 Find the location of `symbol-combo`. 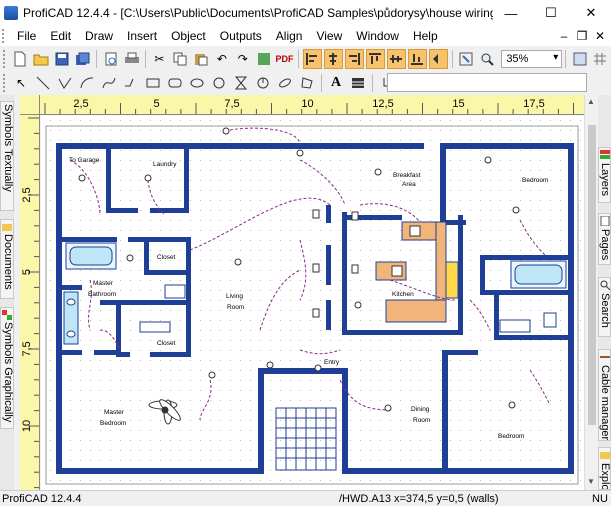

symbol-combo is located at coordinates (487, 82).